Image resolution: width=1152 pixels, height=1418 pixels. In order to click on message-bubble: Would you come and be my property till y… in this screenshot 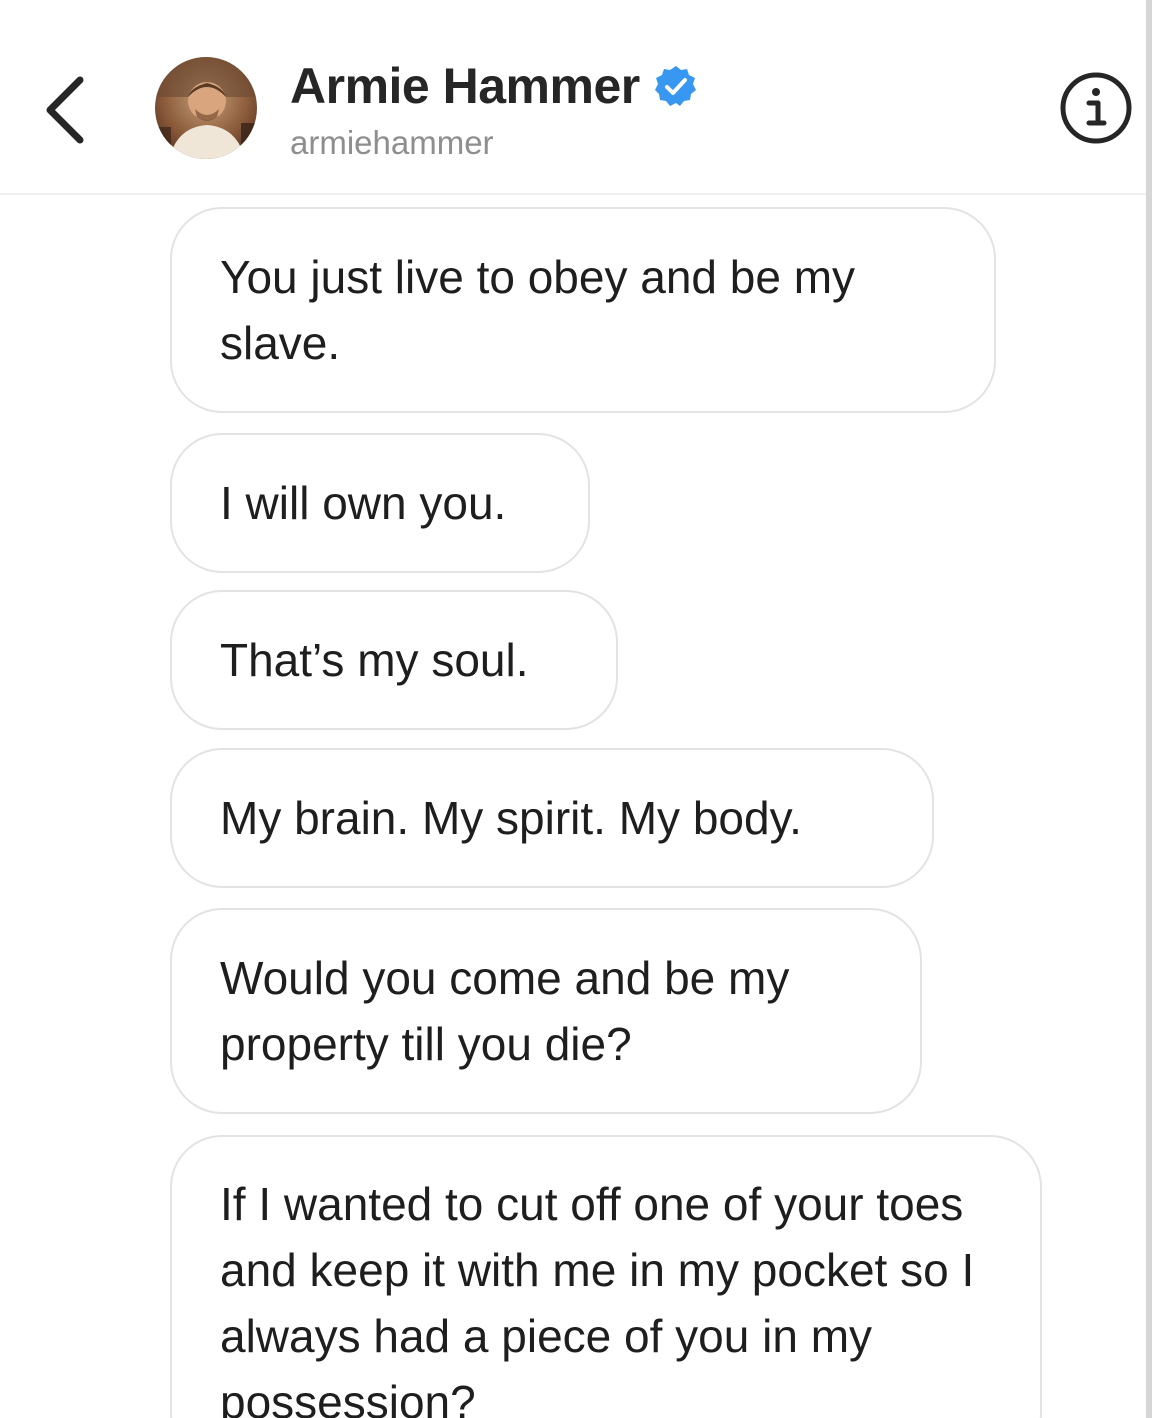, I will do `click(546, 1011)`.